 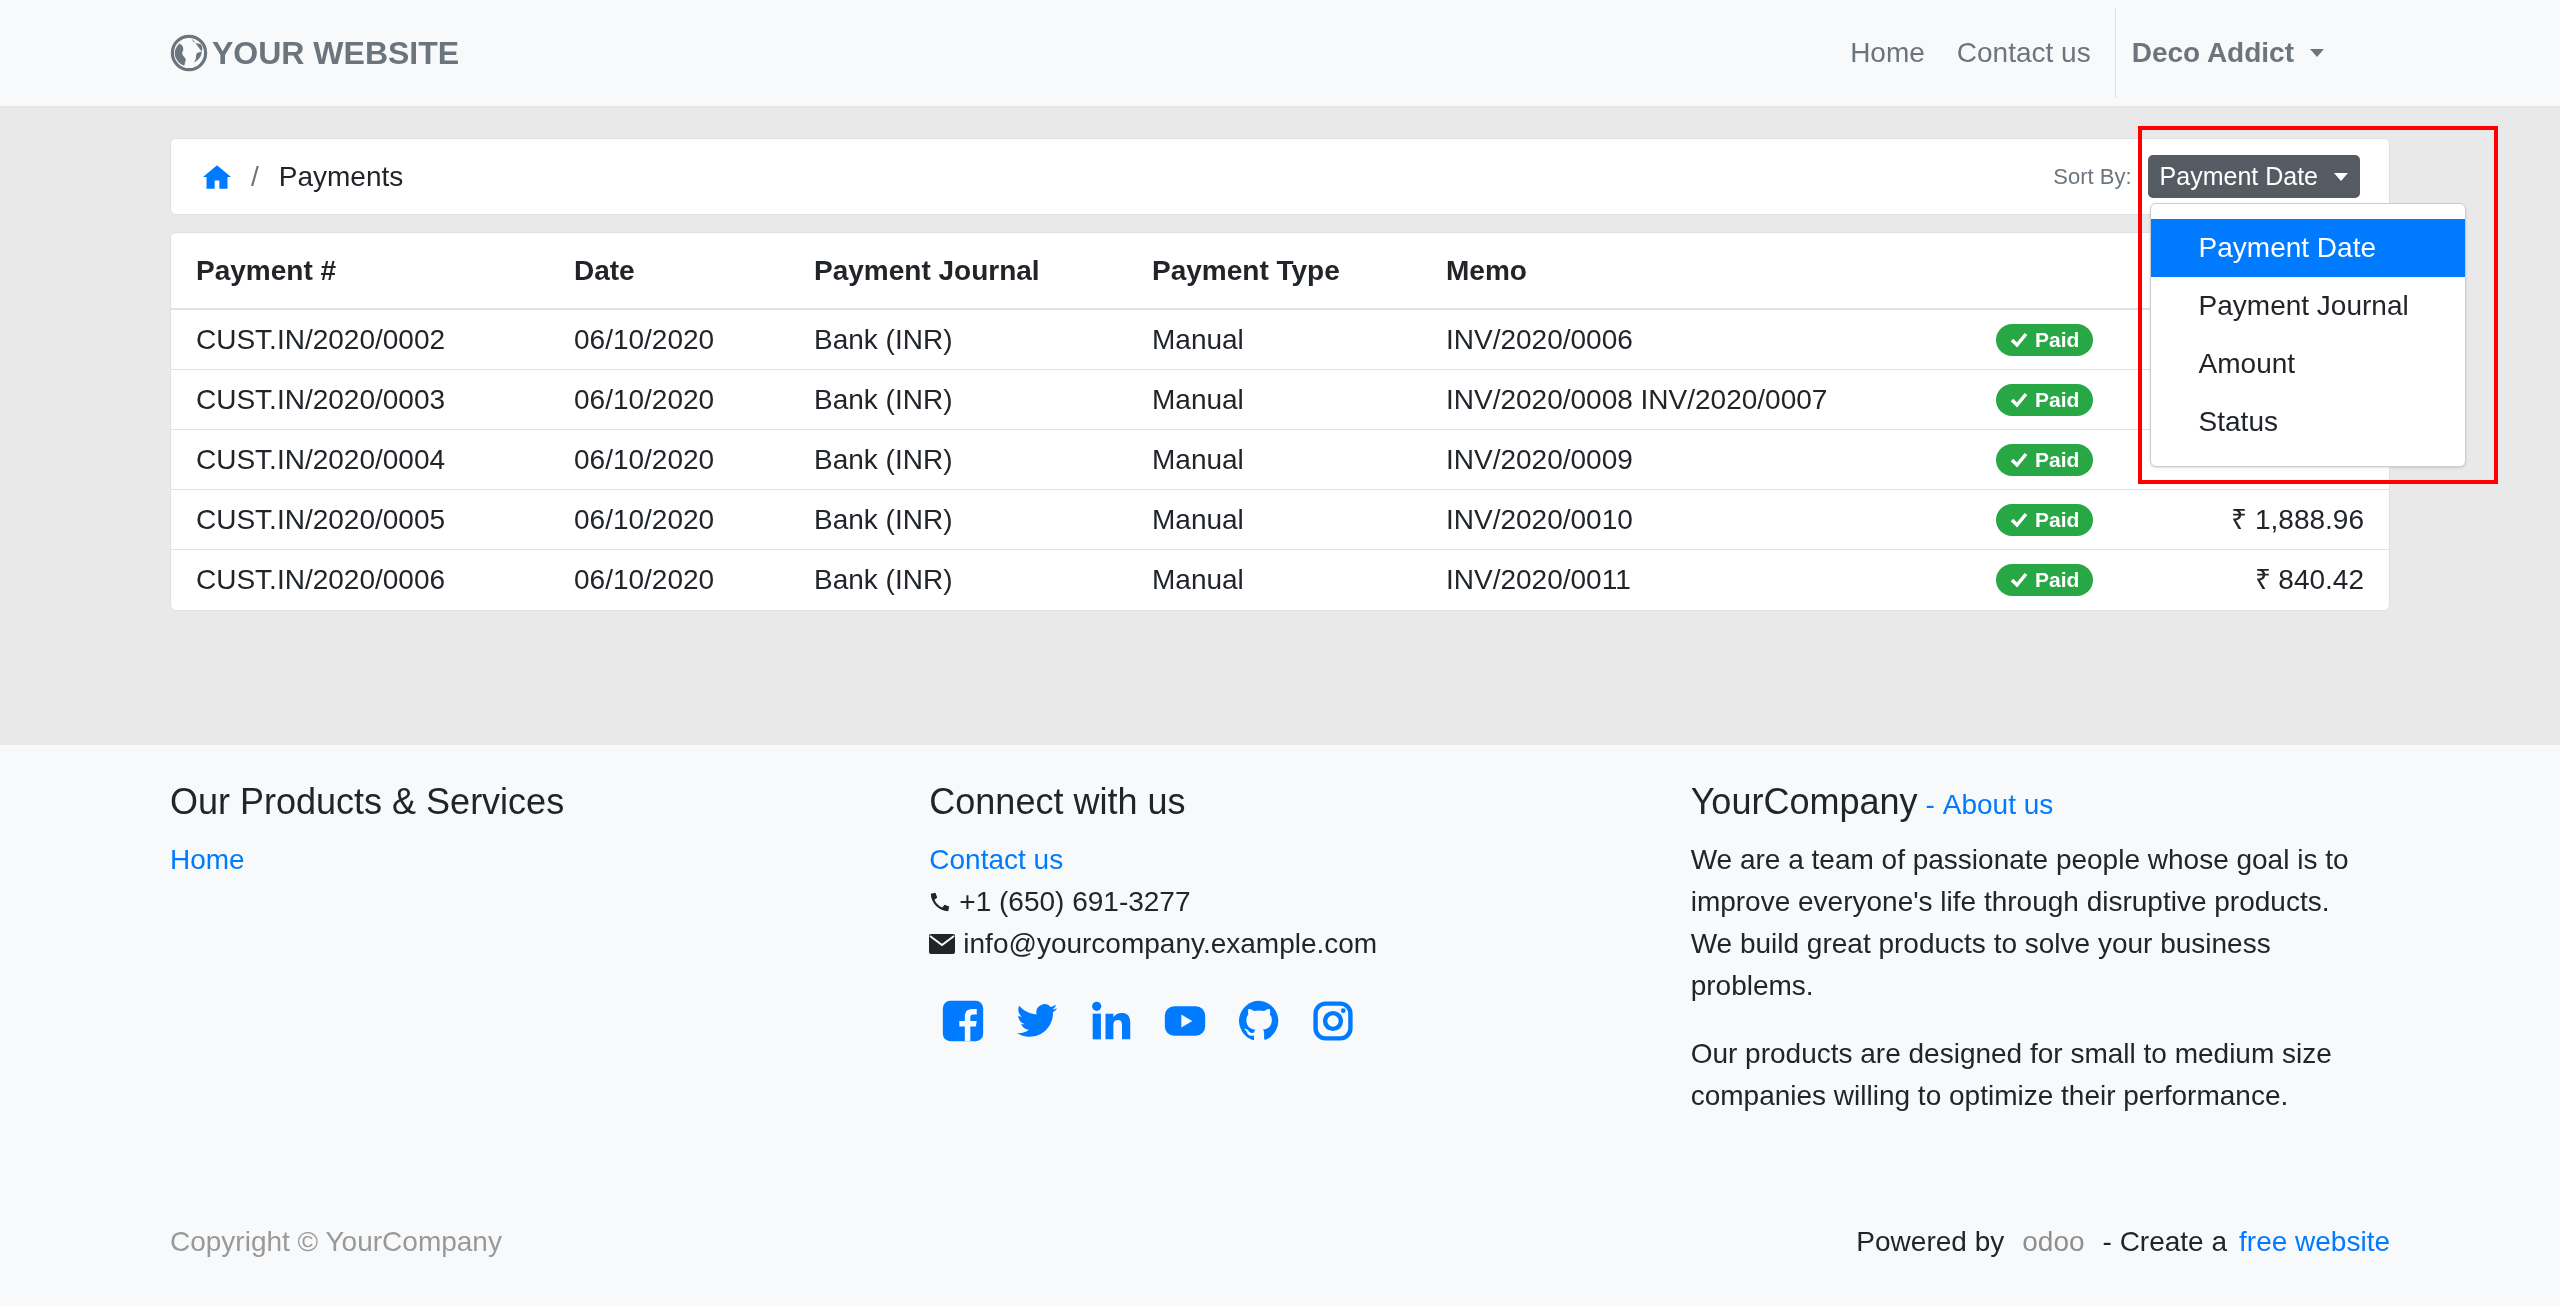 What do you see at coordinates (2011, 1075) in the screenshot?
I see `company-description: Our products are designed for small to medium size companies willing to optimize their performance.` at bounding box center [2011, 1075].